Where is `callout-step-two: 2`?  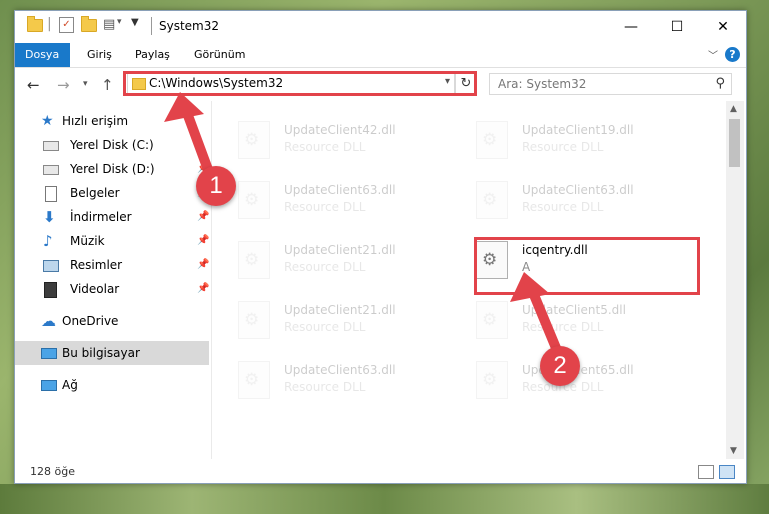
callout-step-two: 2 is located at coordinates (560, 366).